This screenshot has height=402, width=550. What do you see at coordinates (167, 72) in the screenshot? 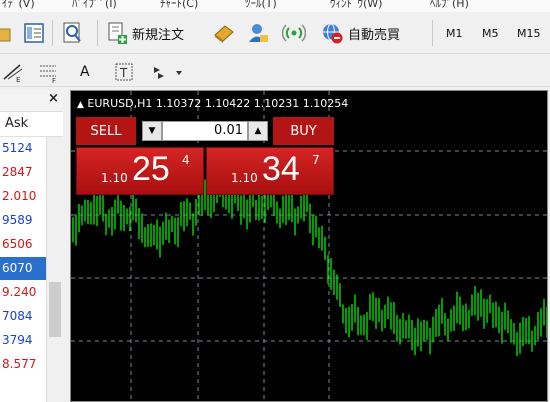
I see `arrows-menu-icon` at bounding box center [167, 72].